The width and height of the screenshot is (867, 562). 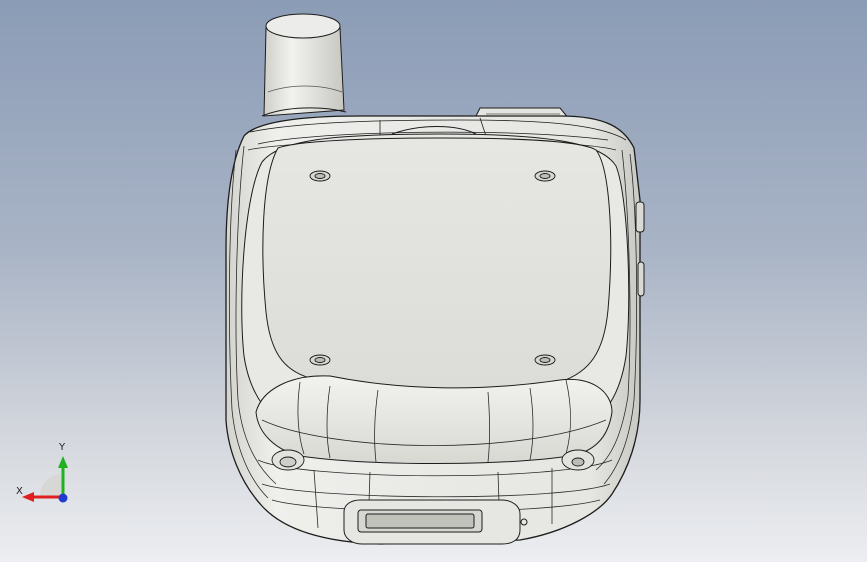 What do you see at coordinates (45, 479) in the screenshot?
I see `axis-arrows-icon` at bounding box center [45, 479].